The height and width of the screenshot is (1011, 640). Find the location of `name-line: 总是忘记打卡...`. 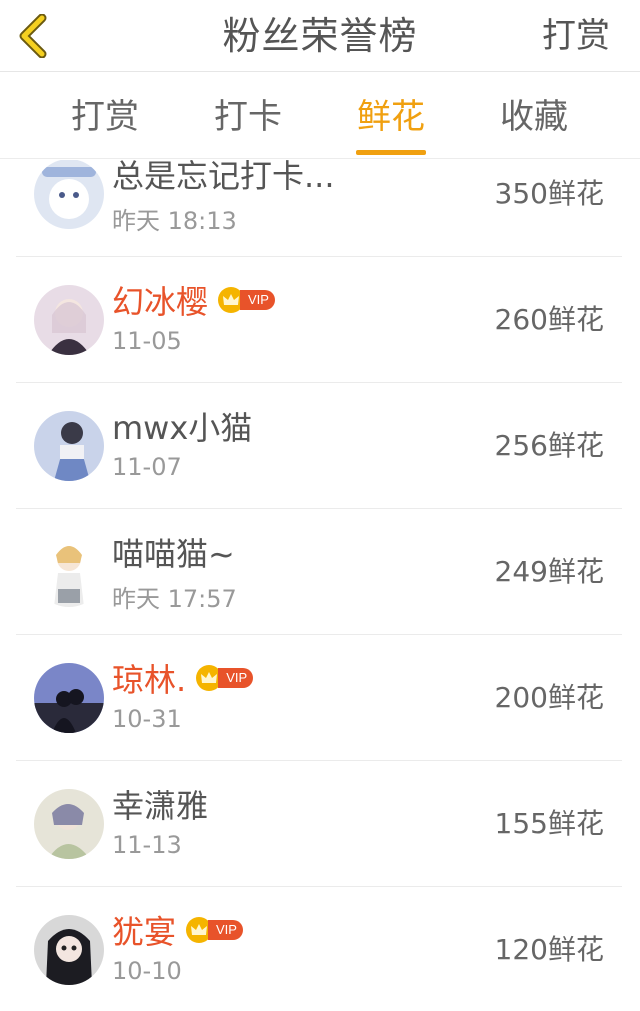

name-line: 总是忘记打卡... is located at coordinates (223, 177).